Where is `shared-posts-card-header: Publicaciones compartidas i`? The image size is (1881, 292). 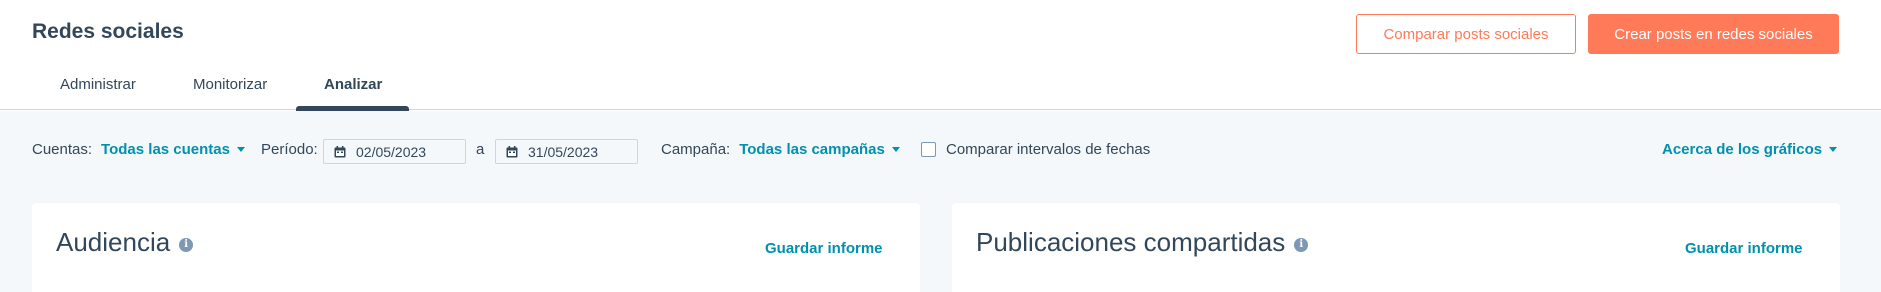
shared-posts-card-header: Publicaciones compartidas i is located at coordinates (1142, 242).